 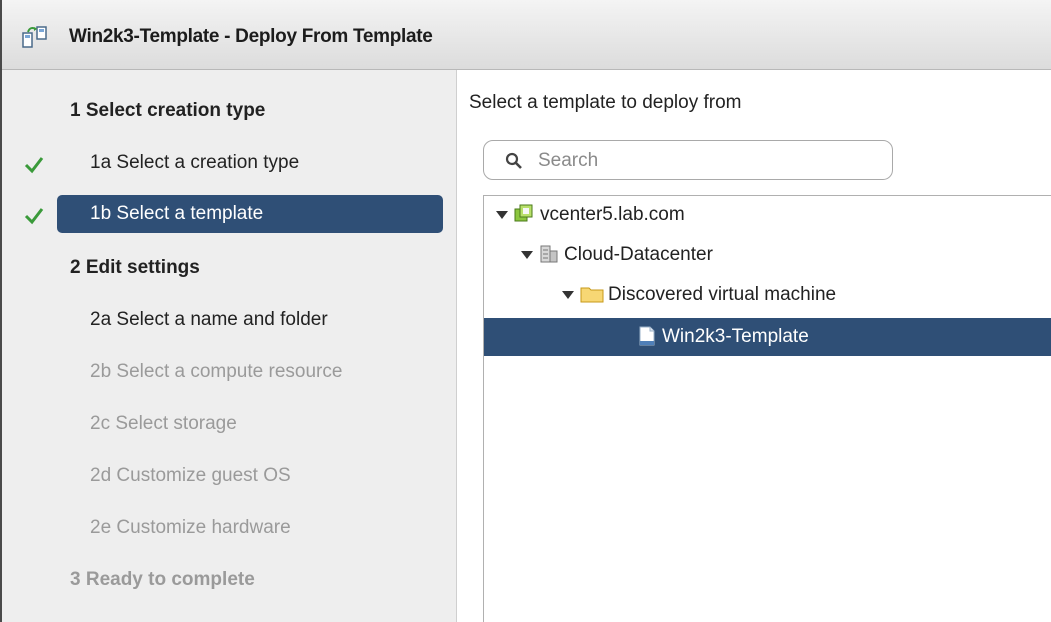 What do you see at coordinates (638, 254) in the screenshot?
I see `tree-label: Cloud-Datacenter` at bounding box center [638, 254].